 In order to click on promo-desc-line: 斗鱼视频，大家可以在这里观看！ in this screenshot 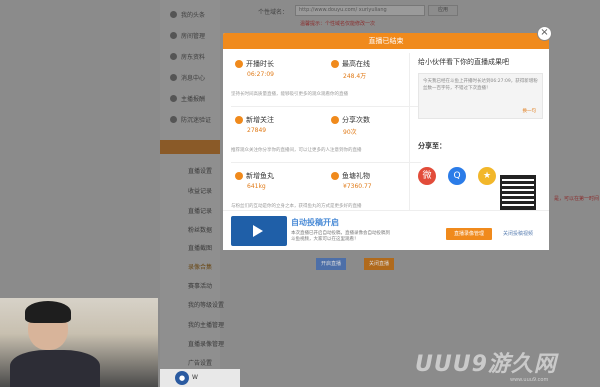, I will do `click(325, 239)`.